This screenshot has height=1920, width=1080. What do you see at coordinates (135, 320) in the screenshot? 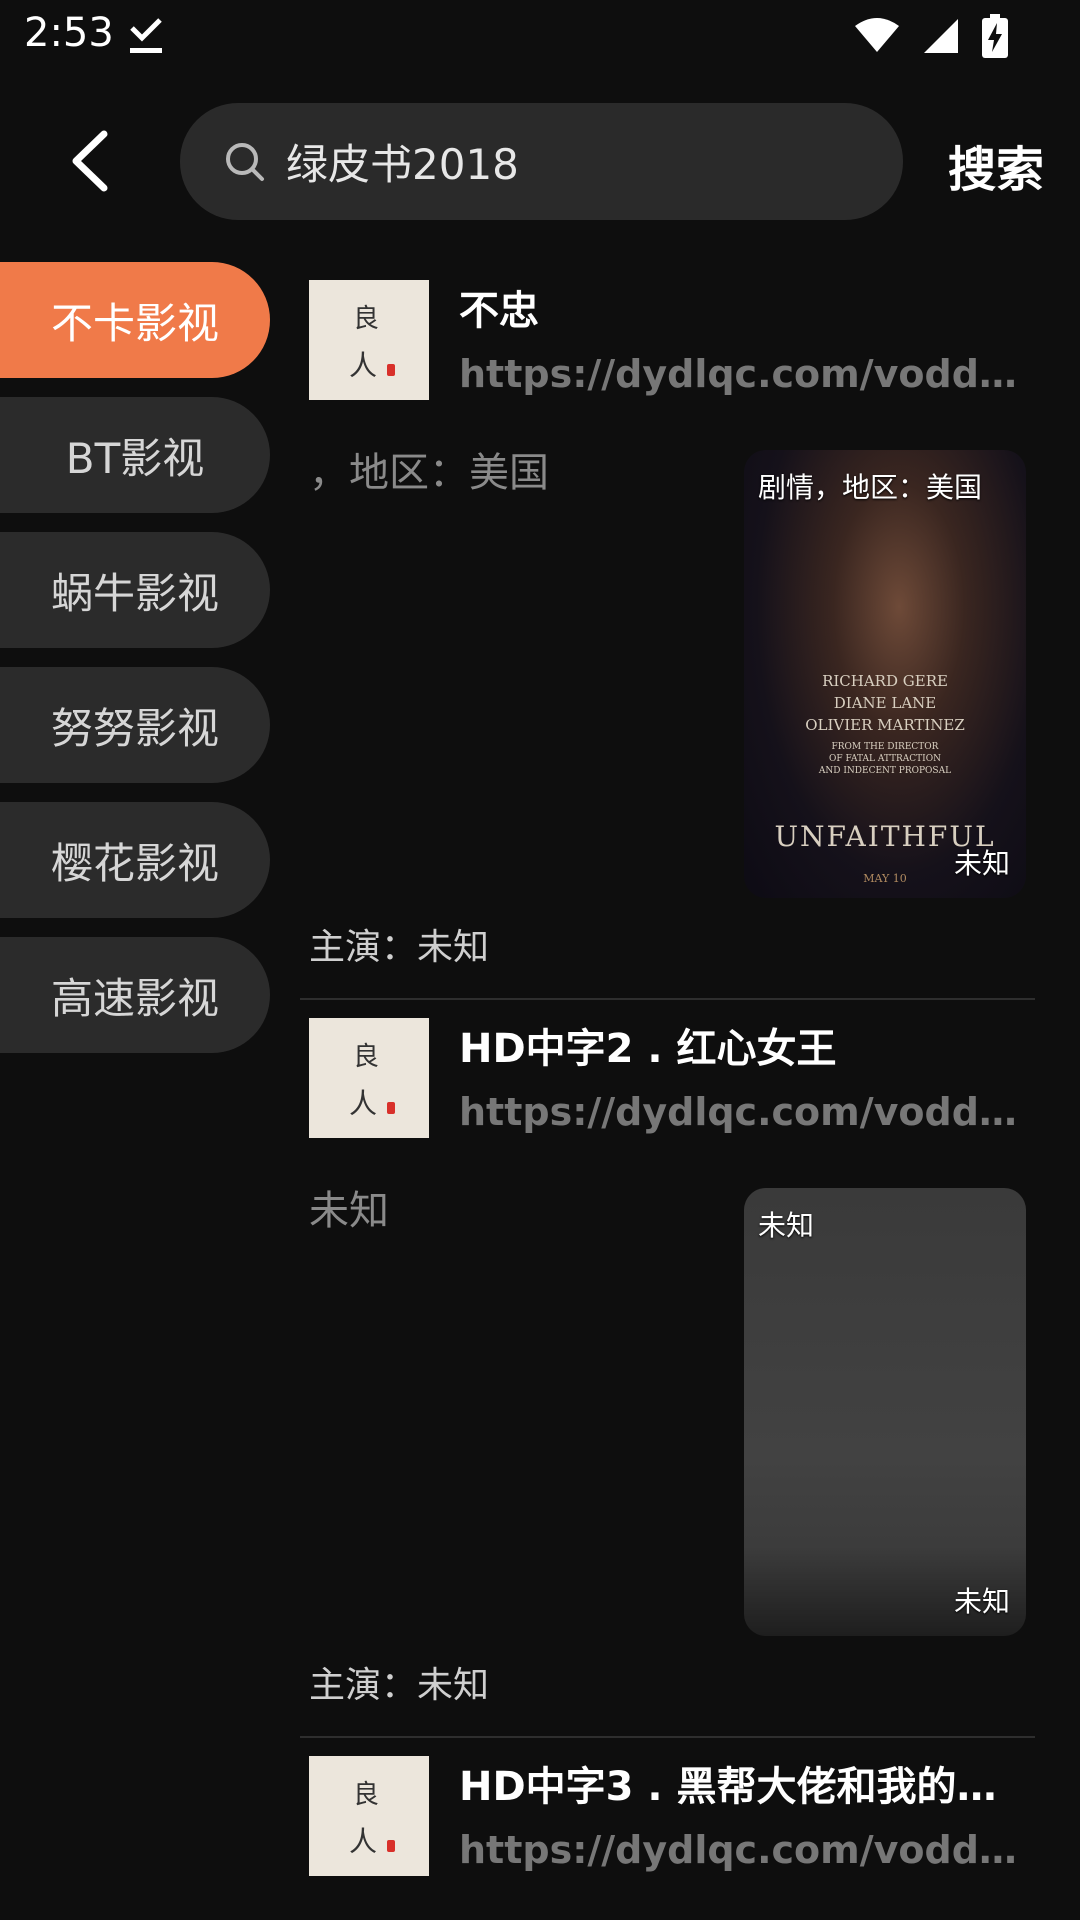
I see `sidebar-item-buka: 不卡影视` at bounding box center [135, 320].